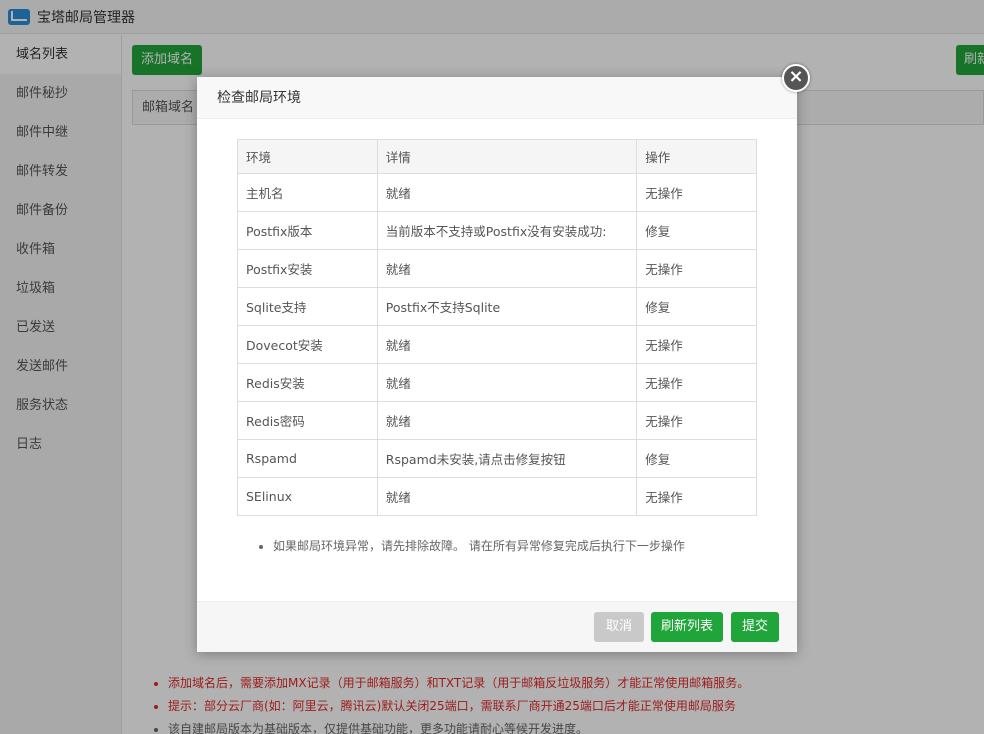 This screenshot has width=984, height=734. I want to click on table-row: Redis密码 就绪 无操作, so click(497, 420).